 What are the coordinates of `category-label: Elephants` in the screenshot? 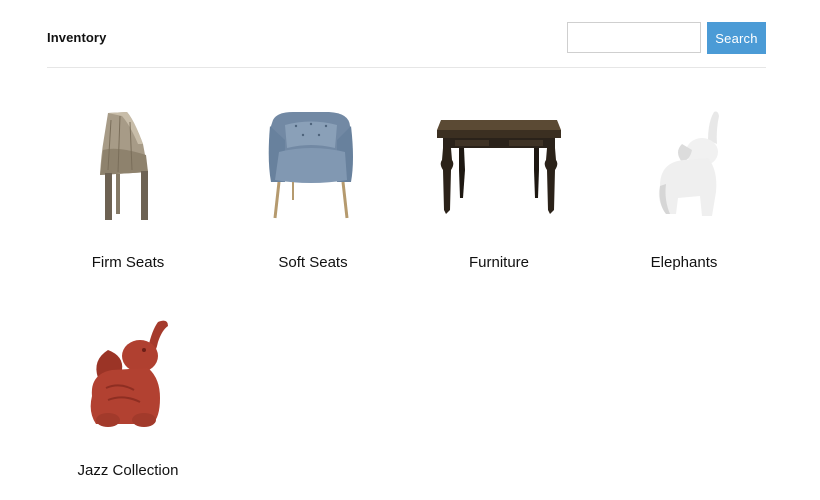 It's located at (684, 262).